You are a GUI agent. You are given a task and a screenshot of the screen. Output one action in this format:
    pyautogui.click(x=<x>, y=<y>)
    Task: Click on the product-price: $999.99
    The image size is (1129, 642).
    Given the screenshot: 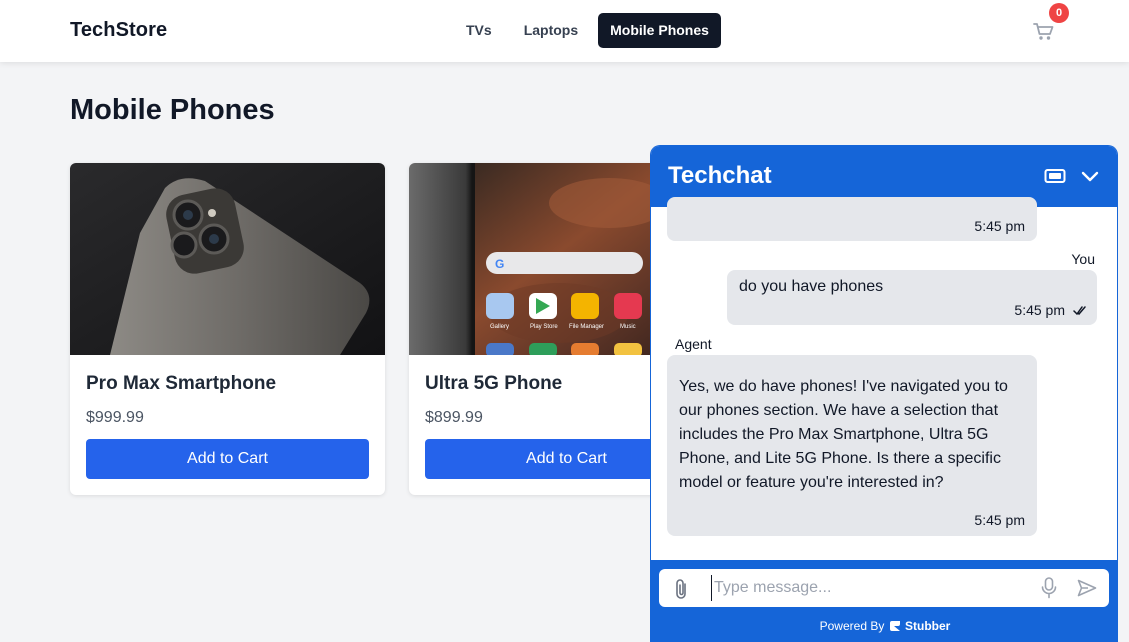 What is the action you would take?
    pyautogui.click(x=115, y=417)
    